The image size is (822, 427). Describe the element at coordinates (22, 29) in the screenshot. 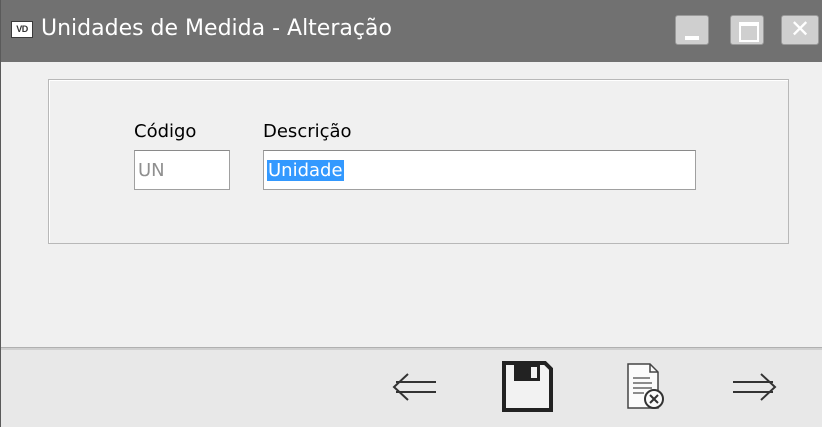

I see `app-icon: VD` at that location.